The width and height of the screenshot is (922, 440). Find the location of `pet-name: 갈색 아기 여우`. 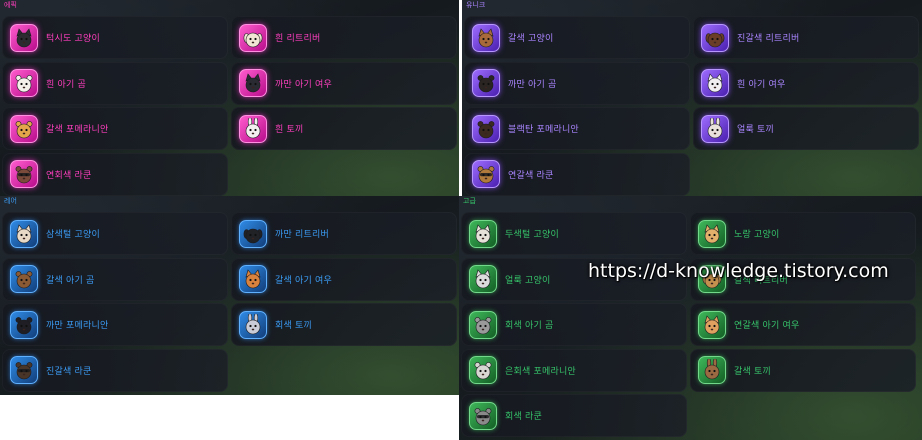

pet-name: 갈색 아기 여우 is located at coordinates (304, 280).